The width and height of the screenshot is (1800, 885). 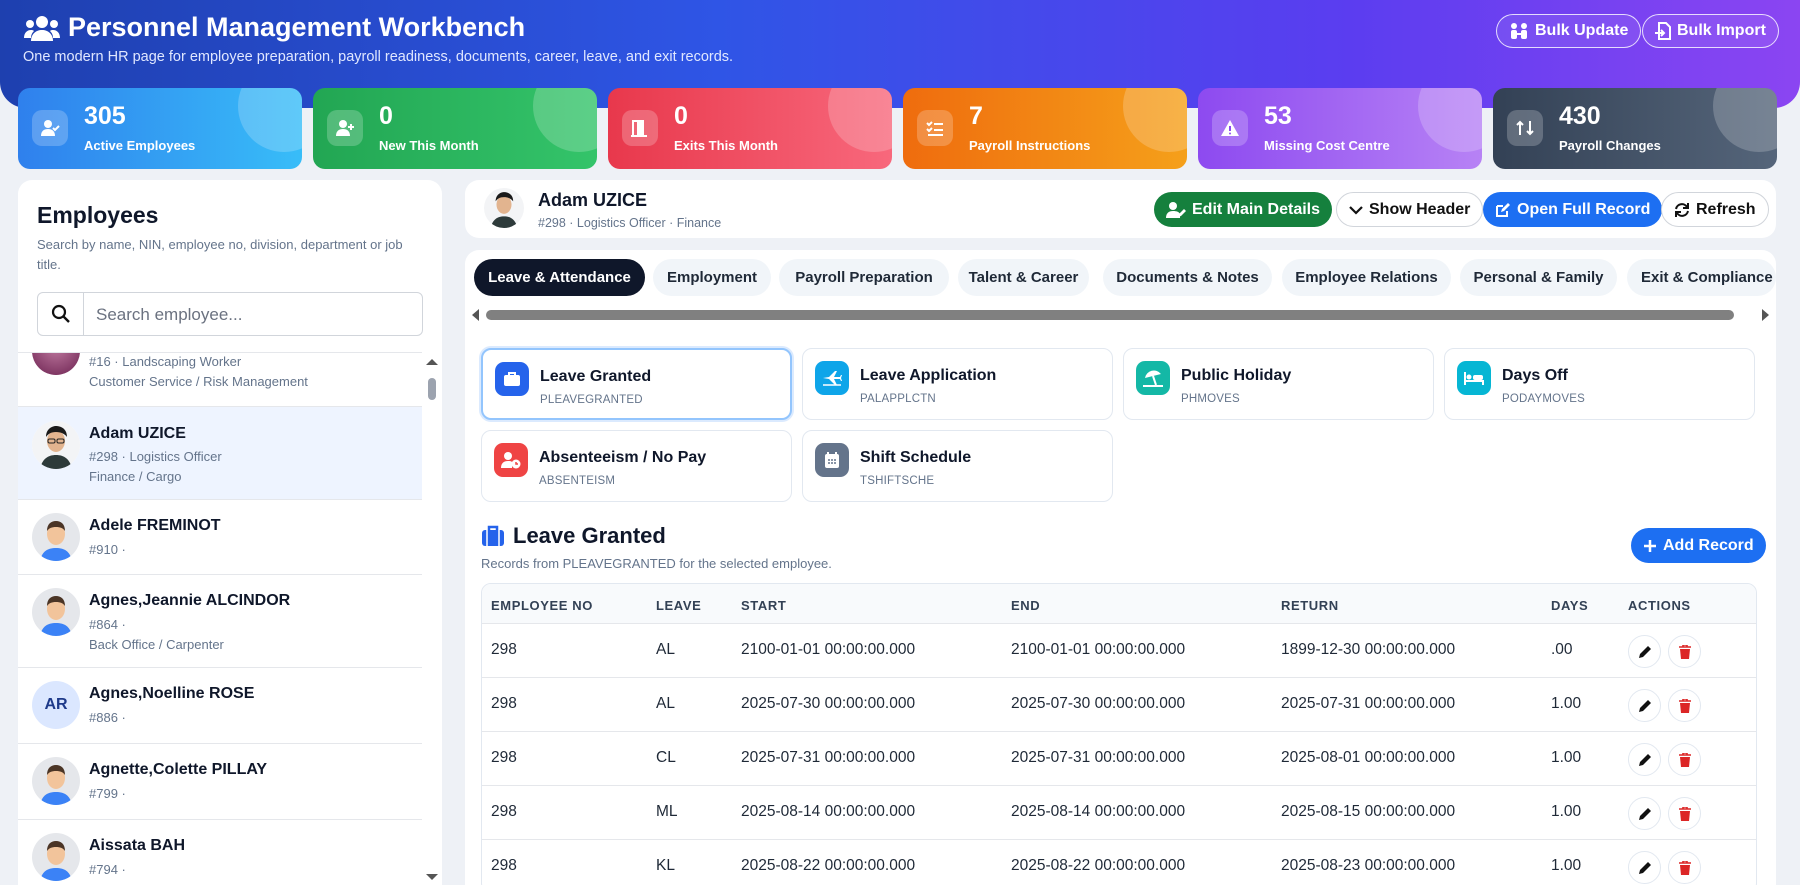 What do you see at coordinates (297, 27) in the screenshot?
I see `page-title: Personnel Management Workbench` at bounding box center [297, 27].